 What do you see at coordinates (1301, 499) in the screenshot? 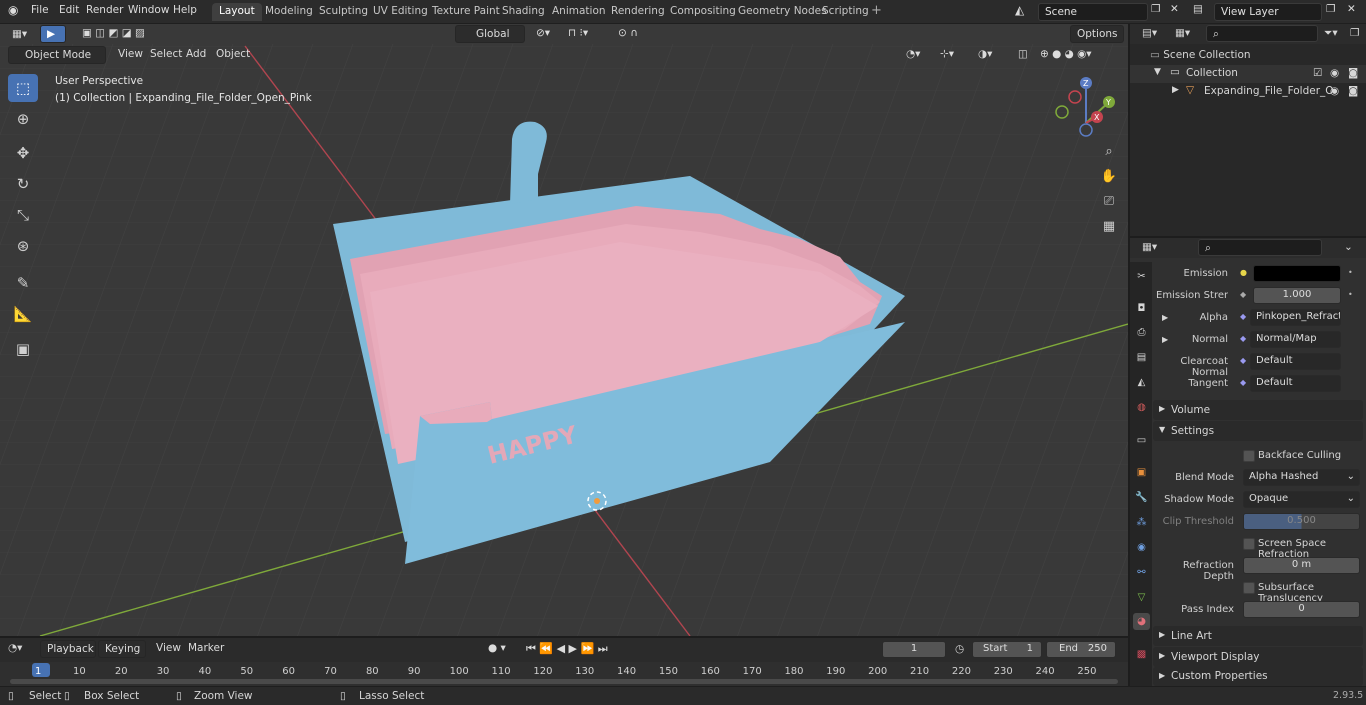
I see `shadow-mode-dropdown: Opaque ⌄` at bounding box center [1301, 499].